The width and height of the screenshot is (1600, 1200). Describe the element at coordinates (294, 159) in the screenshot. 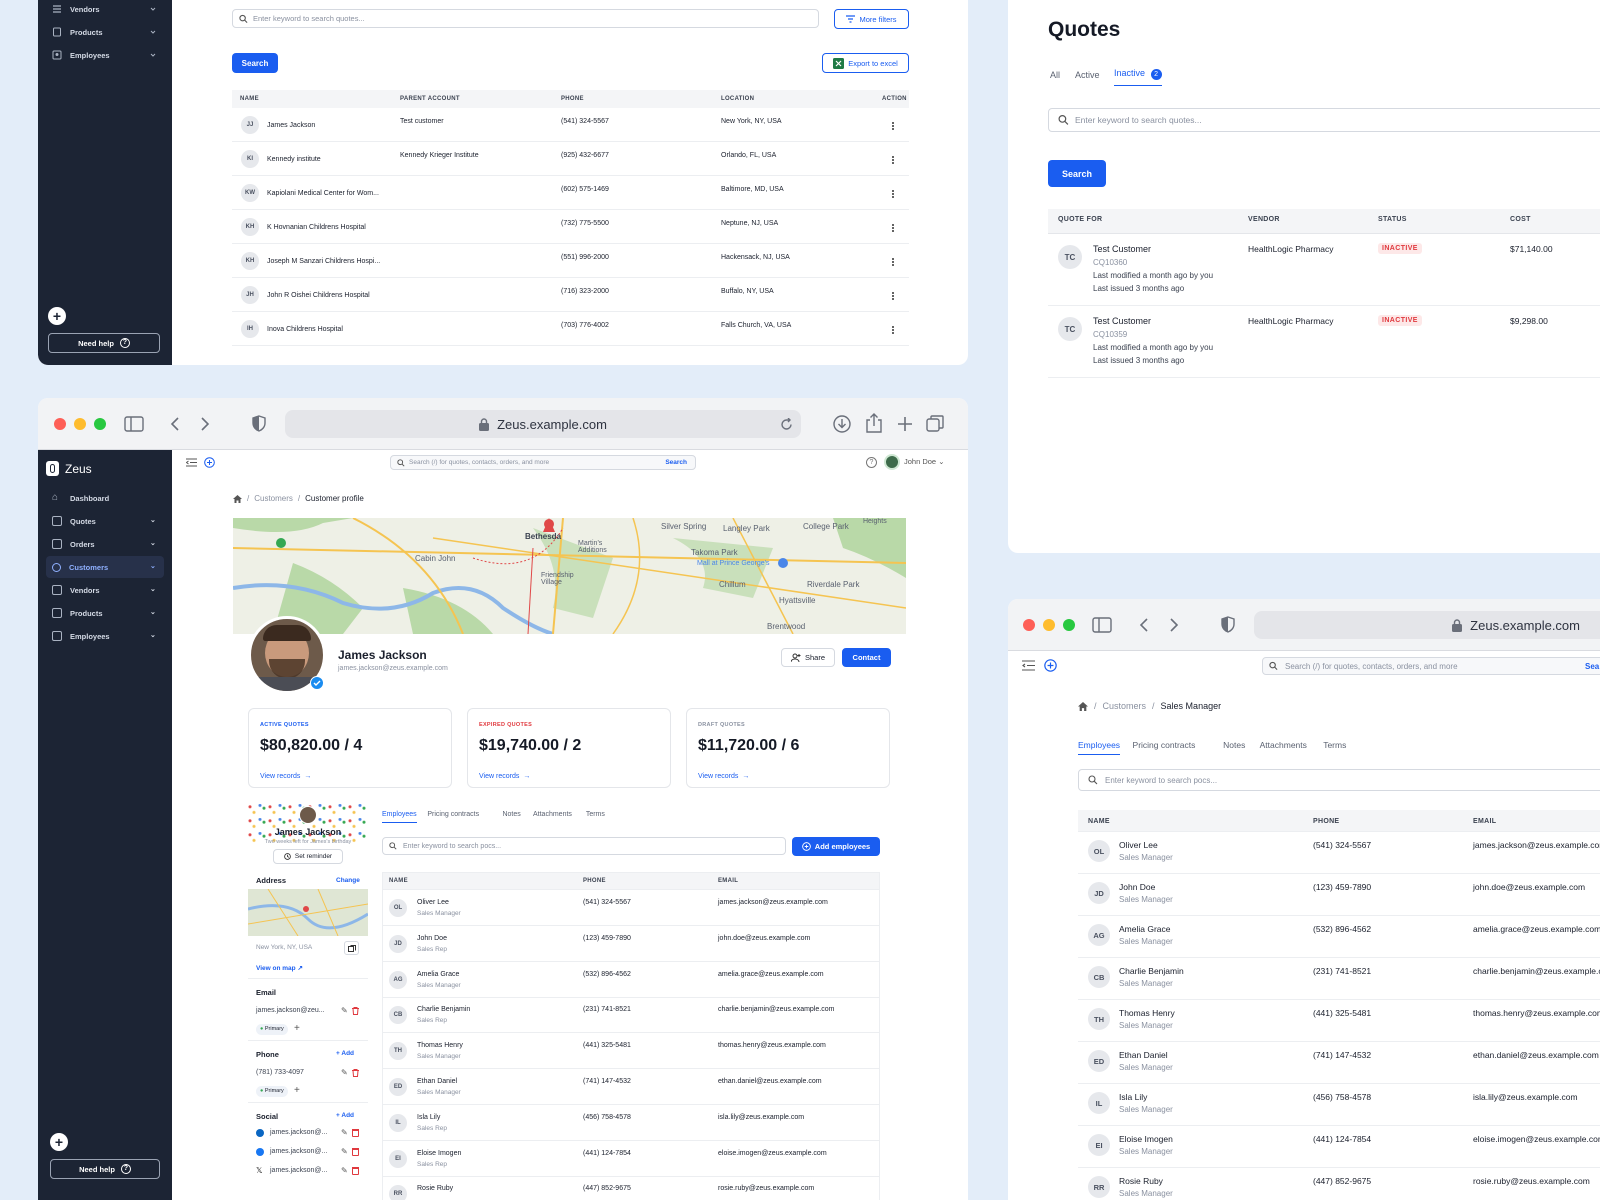

I see `row-name: Kennedy institute` at that location.